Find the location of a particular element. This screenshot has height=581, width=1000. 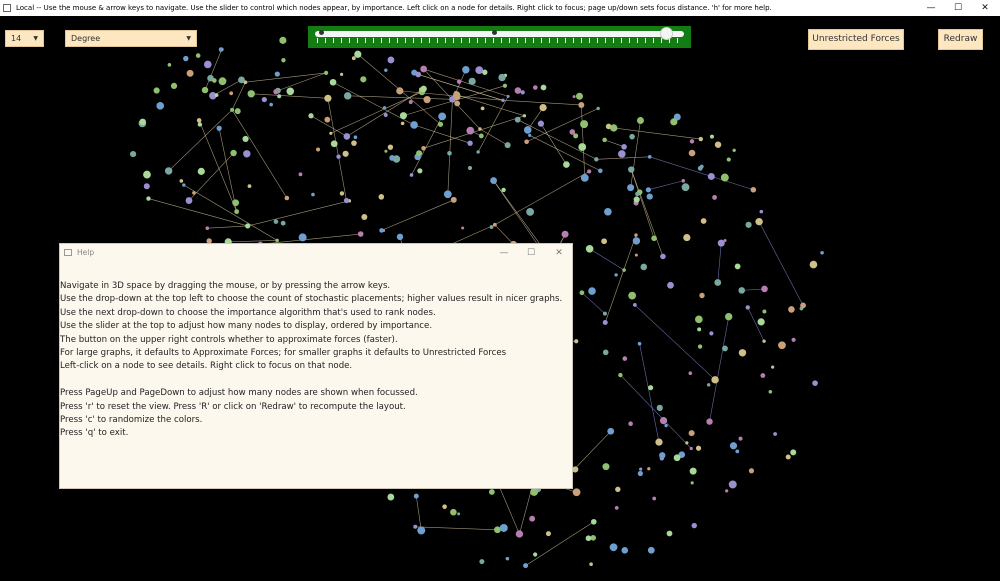

forces-toggle-button: Unrestricted Forces is located at coordinates (856, 39).